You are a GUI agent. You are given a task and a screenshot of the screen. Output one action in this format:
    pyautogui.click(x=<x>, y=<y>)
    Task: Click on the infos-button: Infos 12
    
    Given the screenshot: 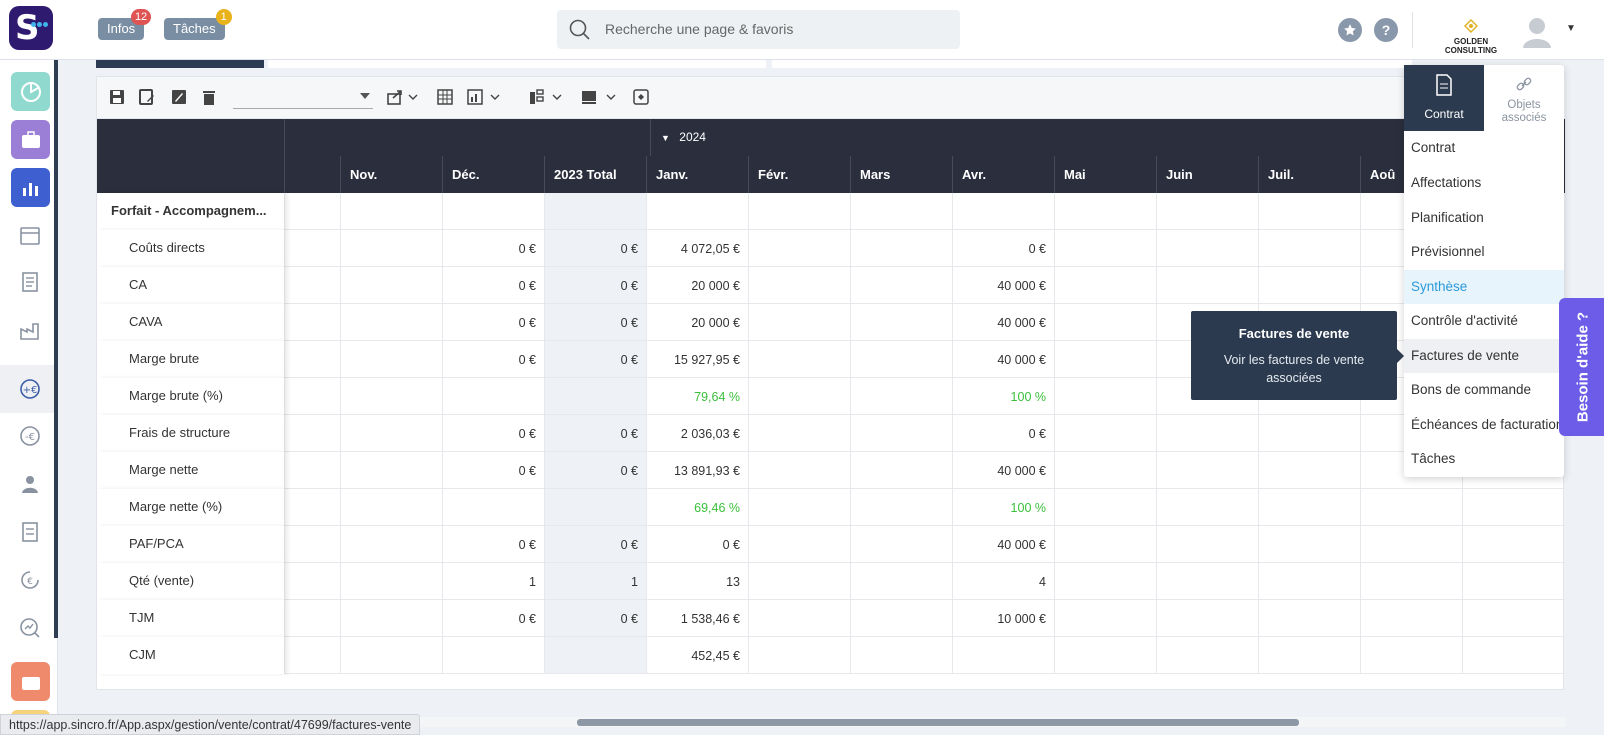 What is the action you would take?
    pyautogui.click(x=125, y=24)
    